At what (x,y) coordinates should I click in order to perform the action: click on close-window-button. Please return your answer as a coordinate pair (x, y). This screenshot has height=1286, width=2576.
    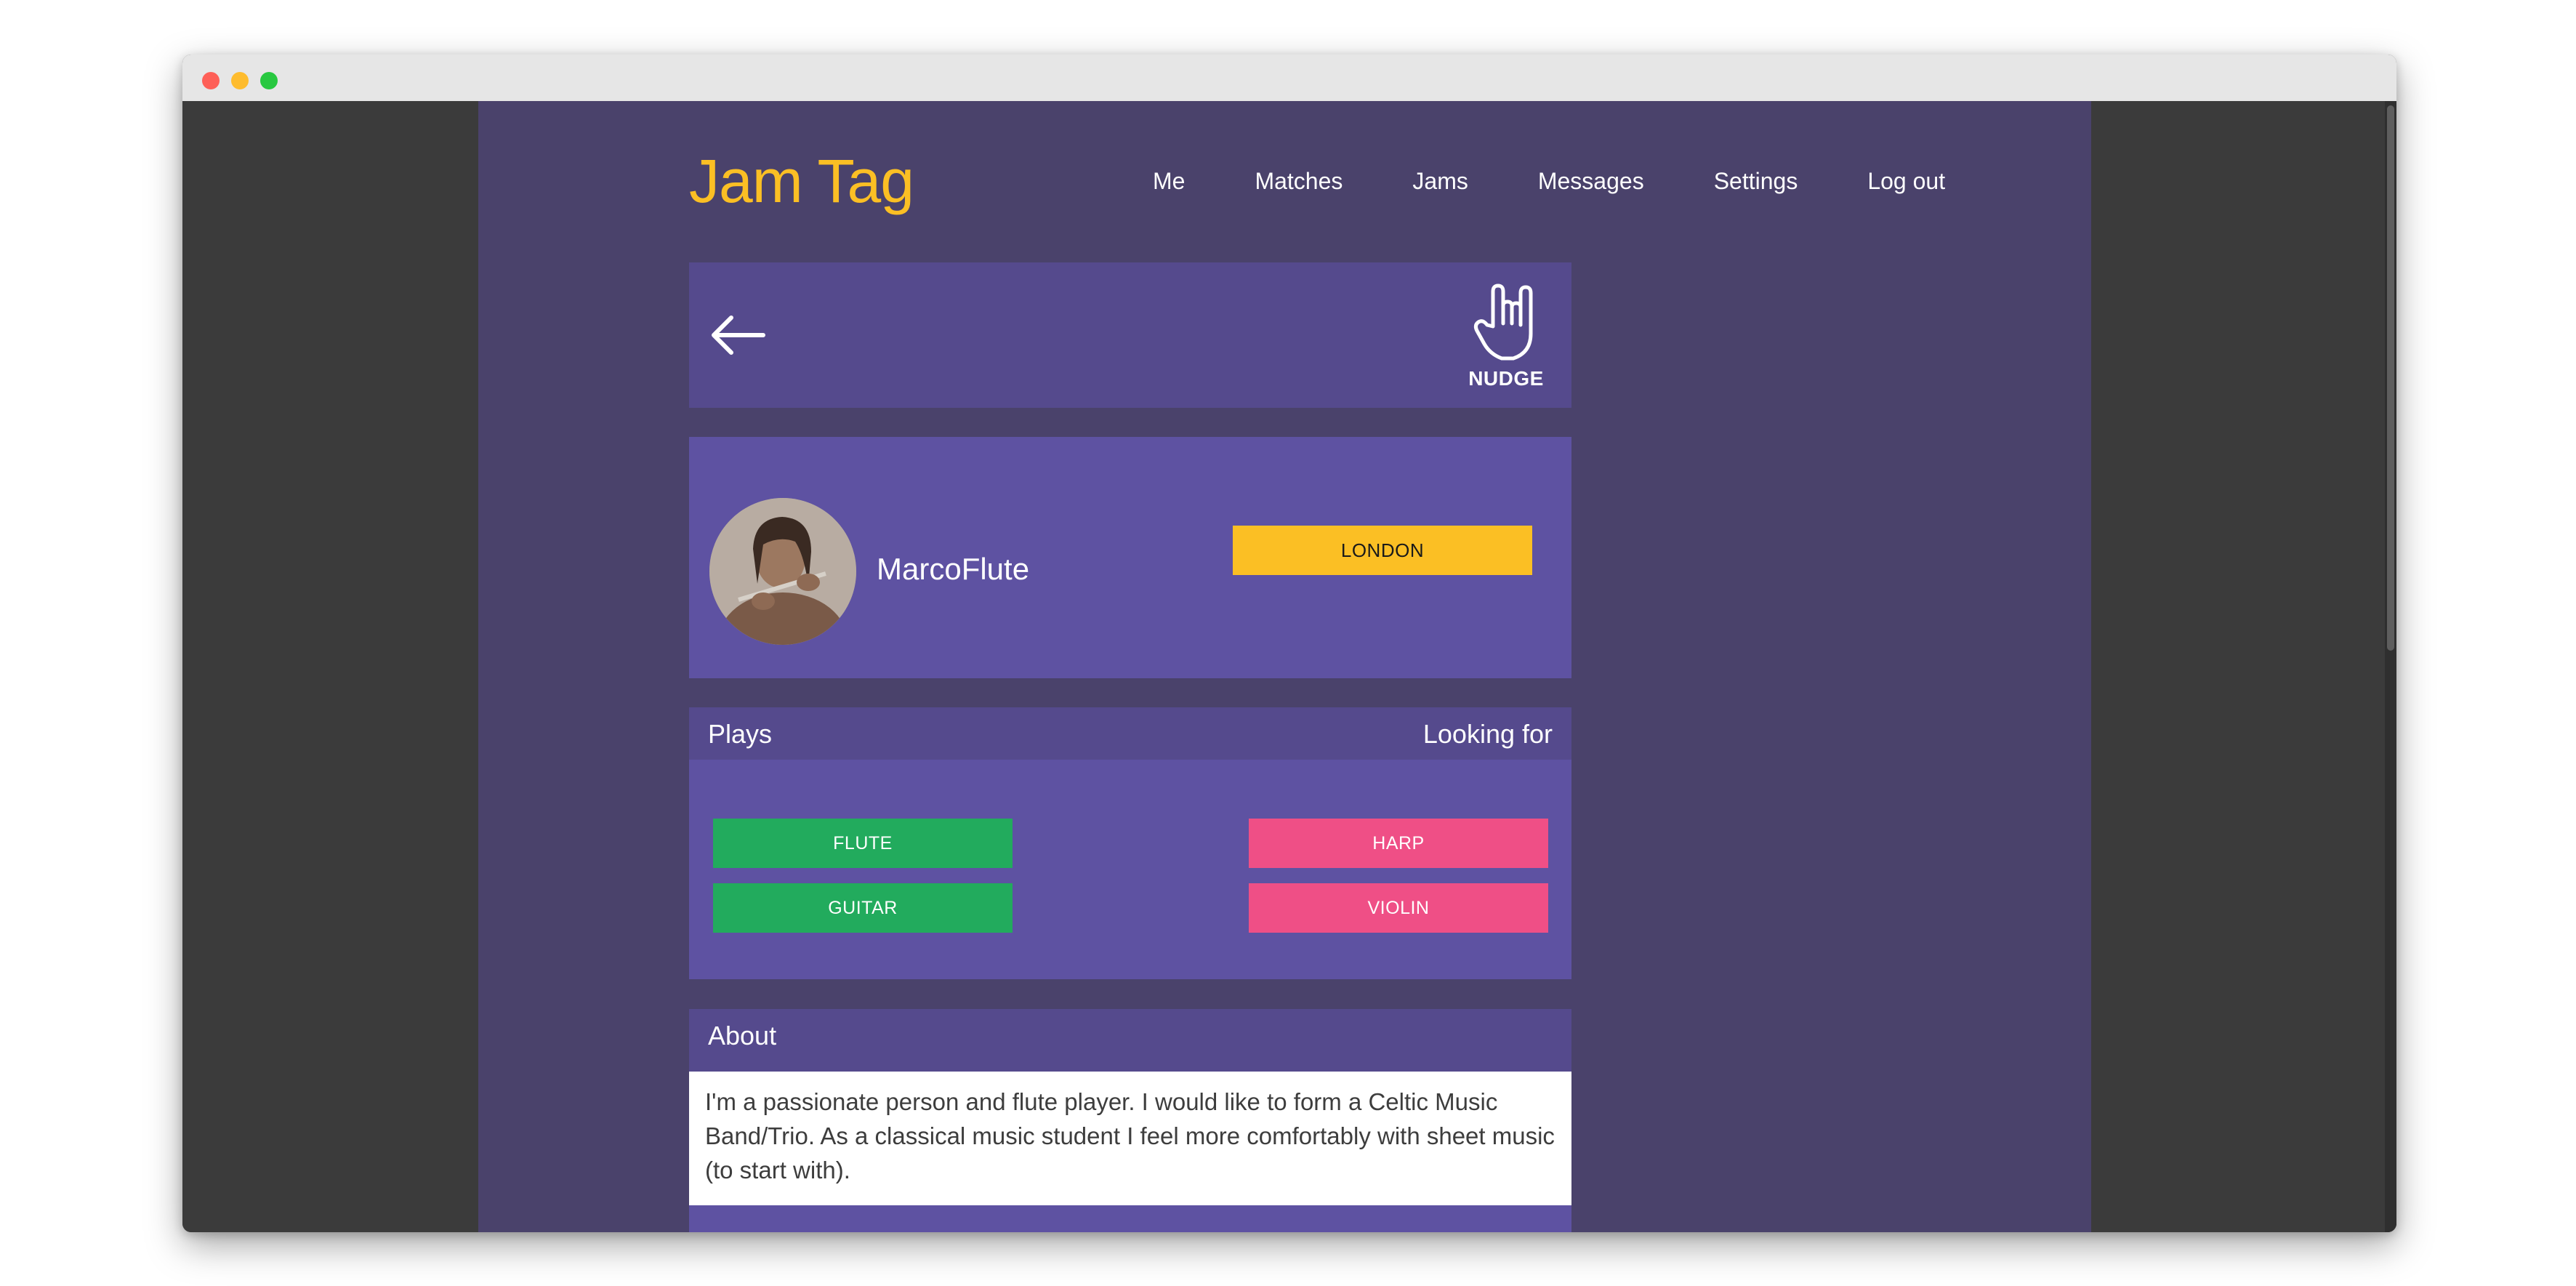
    Looking at the image, I should click on (211, 81).